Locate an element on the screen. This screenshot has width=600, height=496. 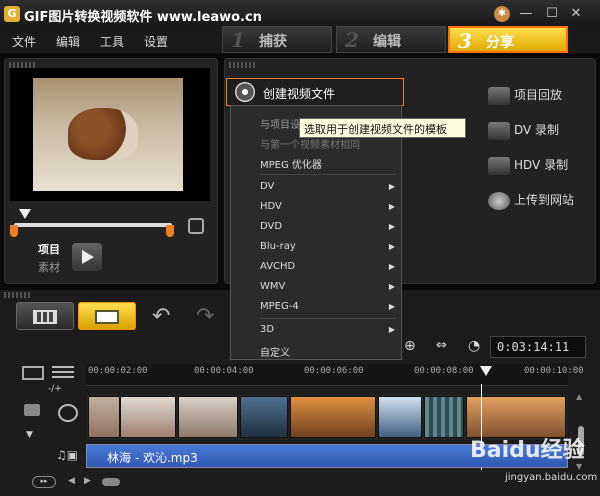
clock-icon: ◔ is located at coordinates (474, 346).